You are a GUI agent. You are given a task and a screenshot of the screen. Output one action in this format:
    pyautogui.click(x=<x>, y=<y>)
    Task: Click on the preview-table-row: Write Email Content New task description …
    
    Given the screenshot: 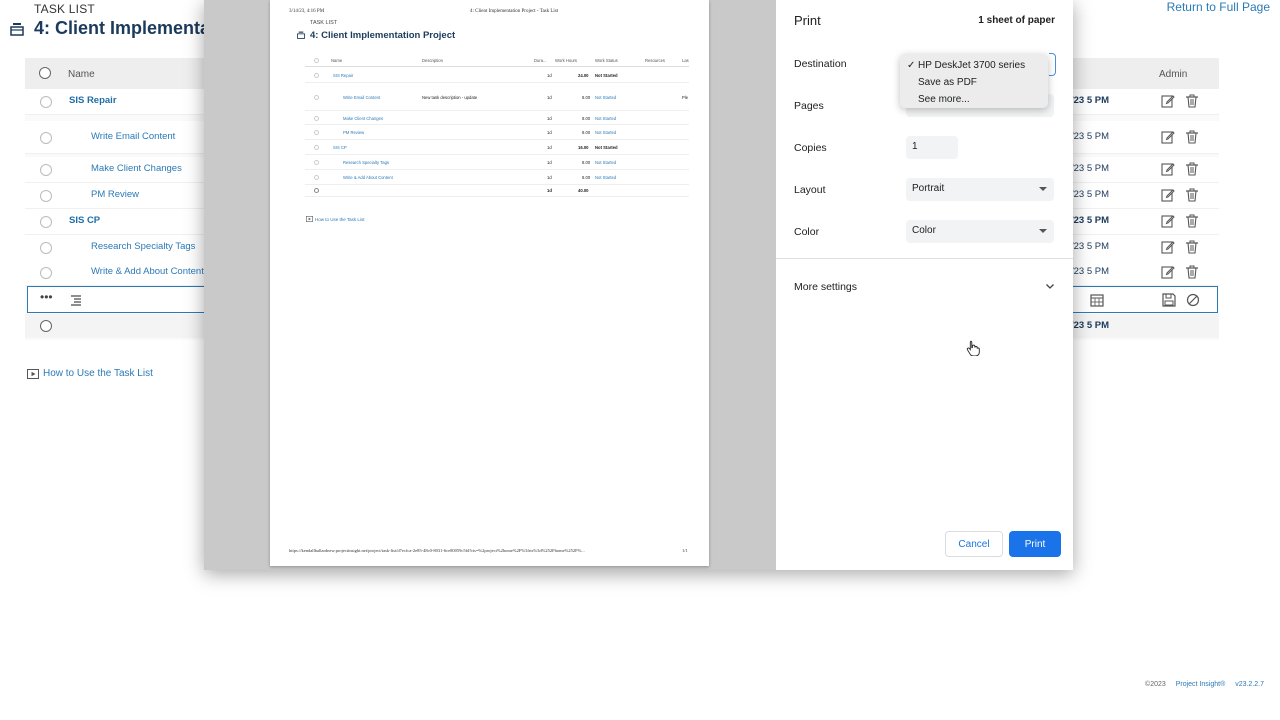 What is the action you would take?
    pyautogui.click(x=497, y=97)
    